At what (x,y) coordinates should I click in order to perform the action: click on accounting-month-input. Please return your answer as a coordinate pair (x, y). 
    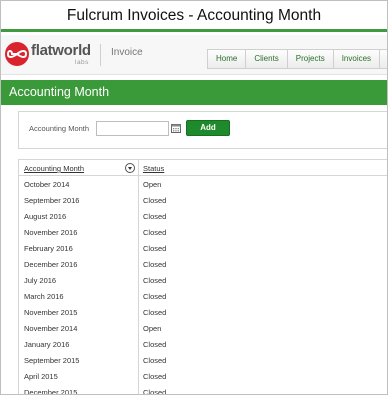
    Looking at the image, I should click on (132, 128).